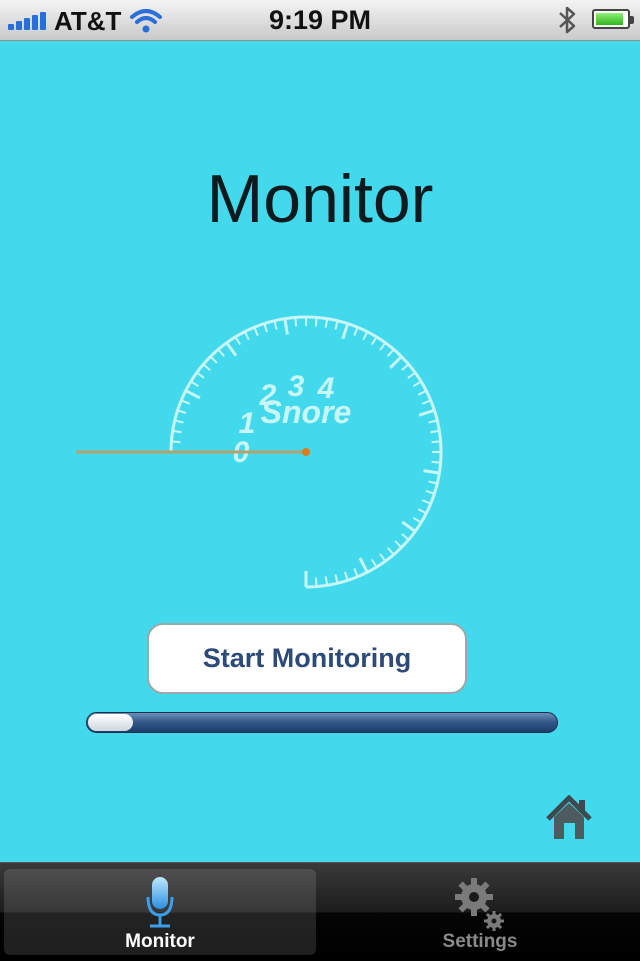 Image resolution: width=640 pixels, height=961 pixels. What do you see at coordinates (322, 722) in the screenshot?
I see `level-progress-bar` at bounding box center [322, 722].